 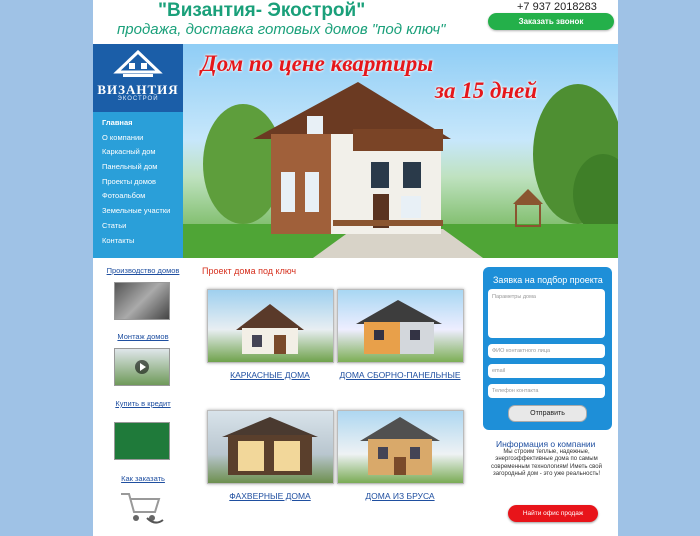 I want to click on project-card-frame-houses, so click(x=270, y=326).